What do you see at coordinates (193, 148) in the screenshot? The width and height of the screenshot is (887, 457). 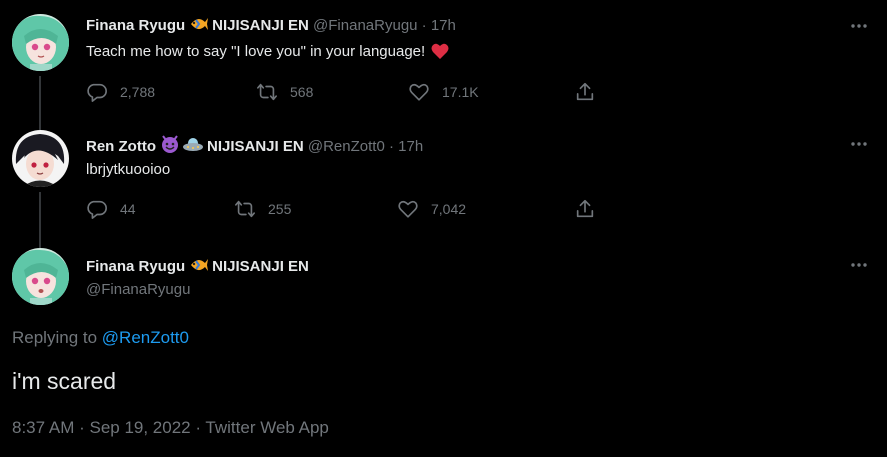 I see `ufo-icon` at bounding box center [193, 148].